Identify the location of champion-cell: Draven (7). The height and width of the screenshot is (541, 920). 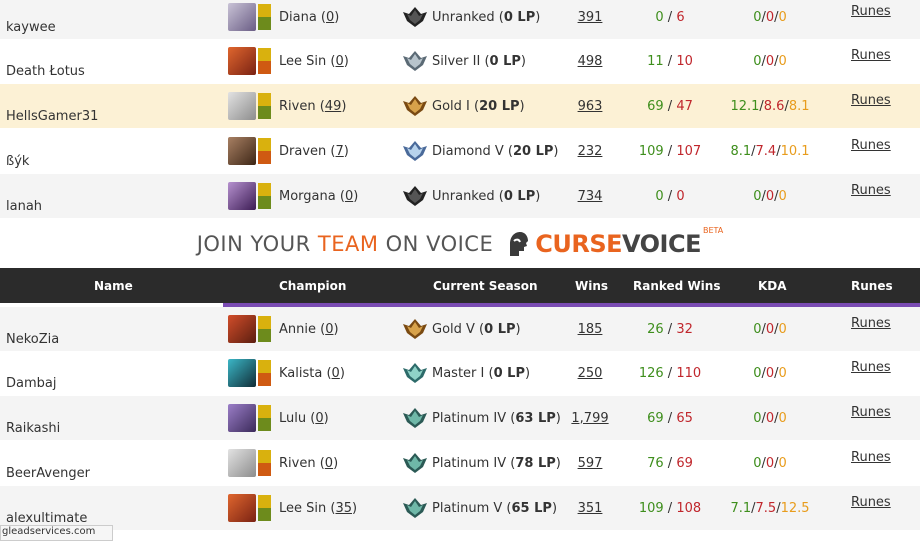
(288, 151).